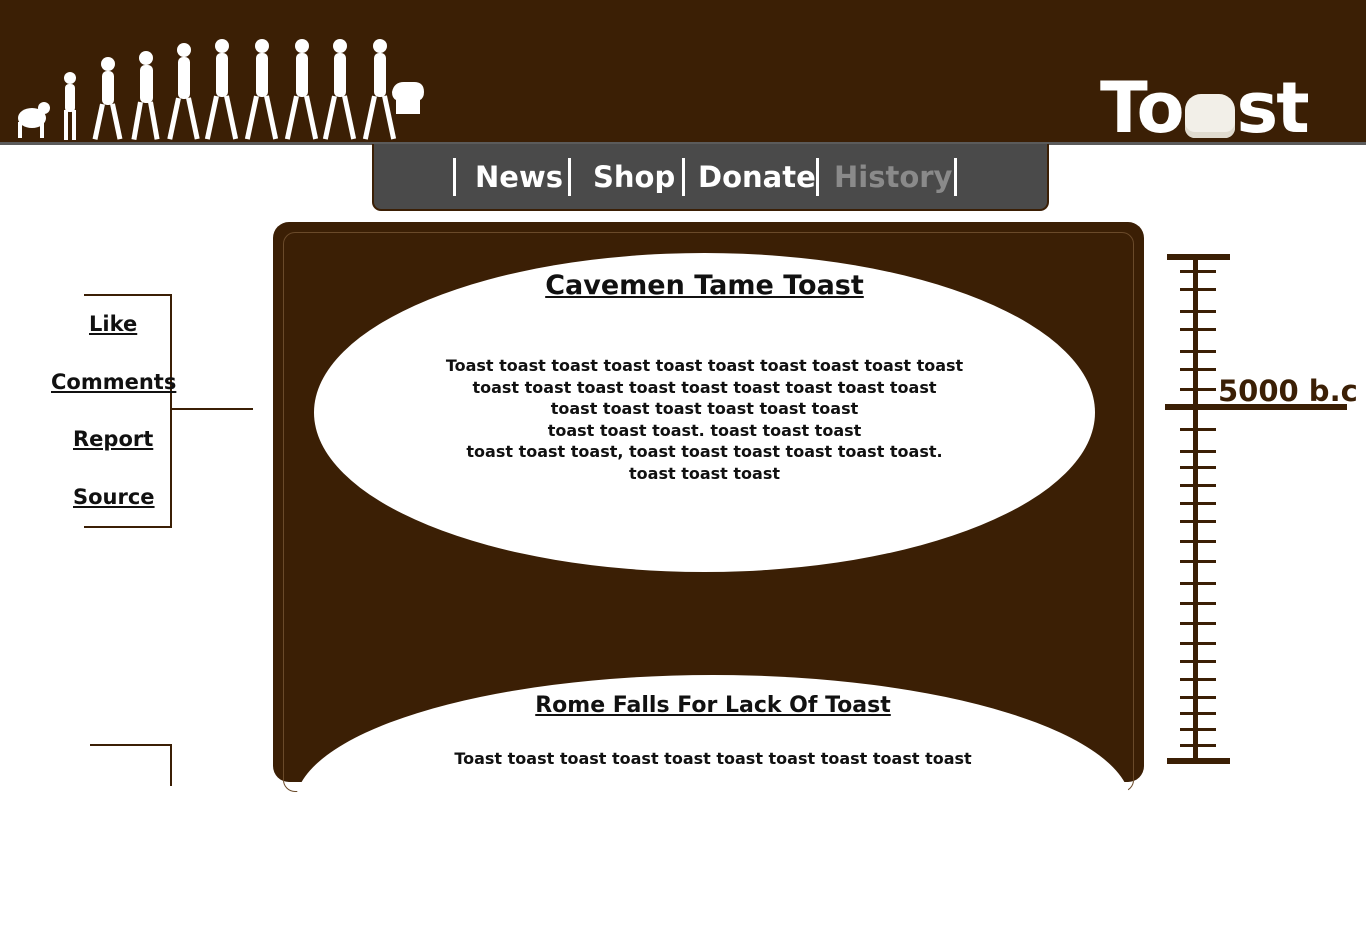  I want to click on ruler-cap-bottom, so click(1198, 761).